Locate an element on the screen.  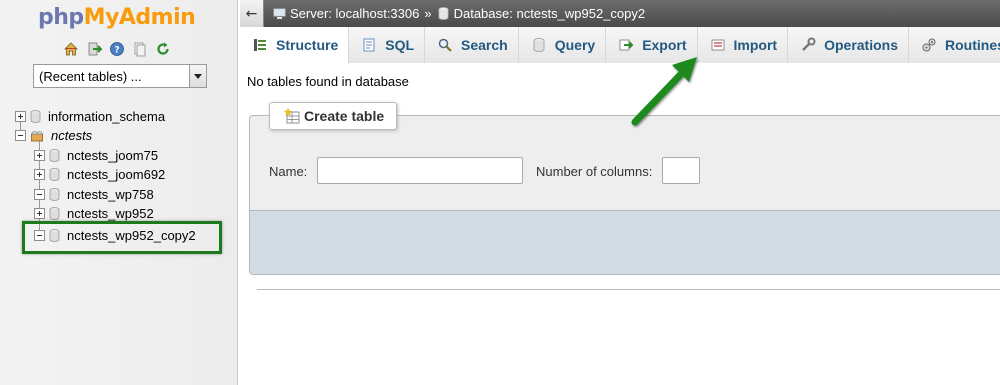
sql-icon is located at coordinates (369, 45).